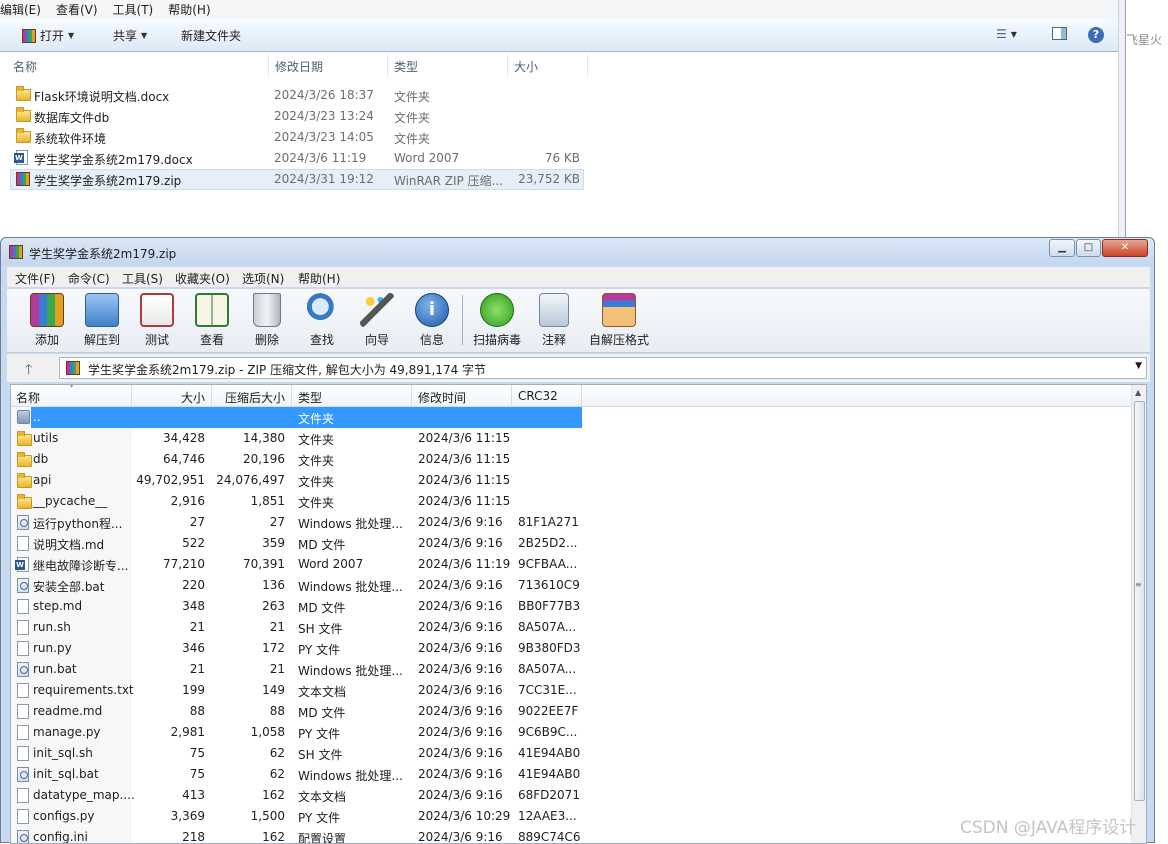 Image resolution: width=1168 pixels, height=844 pixels. What do you see at coordinates (273, 690) in the screenshot?
I see `entry-packed-size: 149` at bounding box center [273, 690].